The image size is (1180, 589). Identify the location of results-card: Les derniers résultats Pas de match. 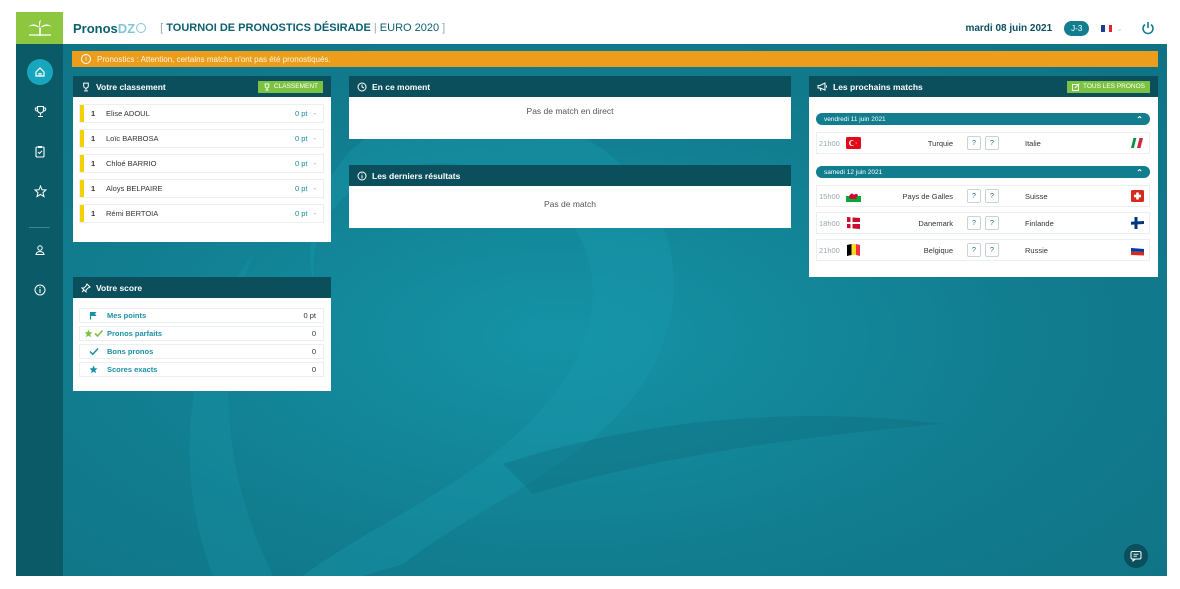
(570, 196).